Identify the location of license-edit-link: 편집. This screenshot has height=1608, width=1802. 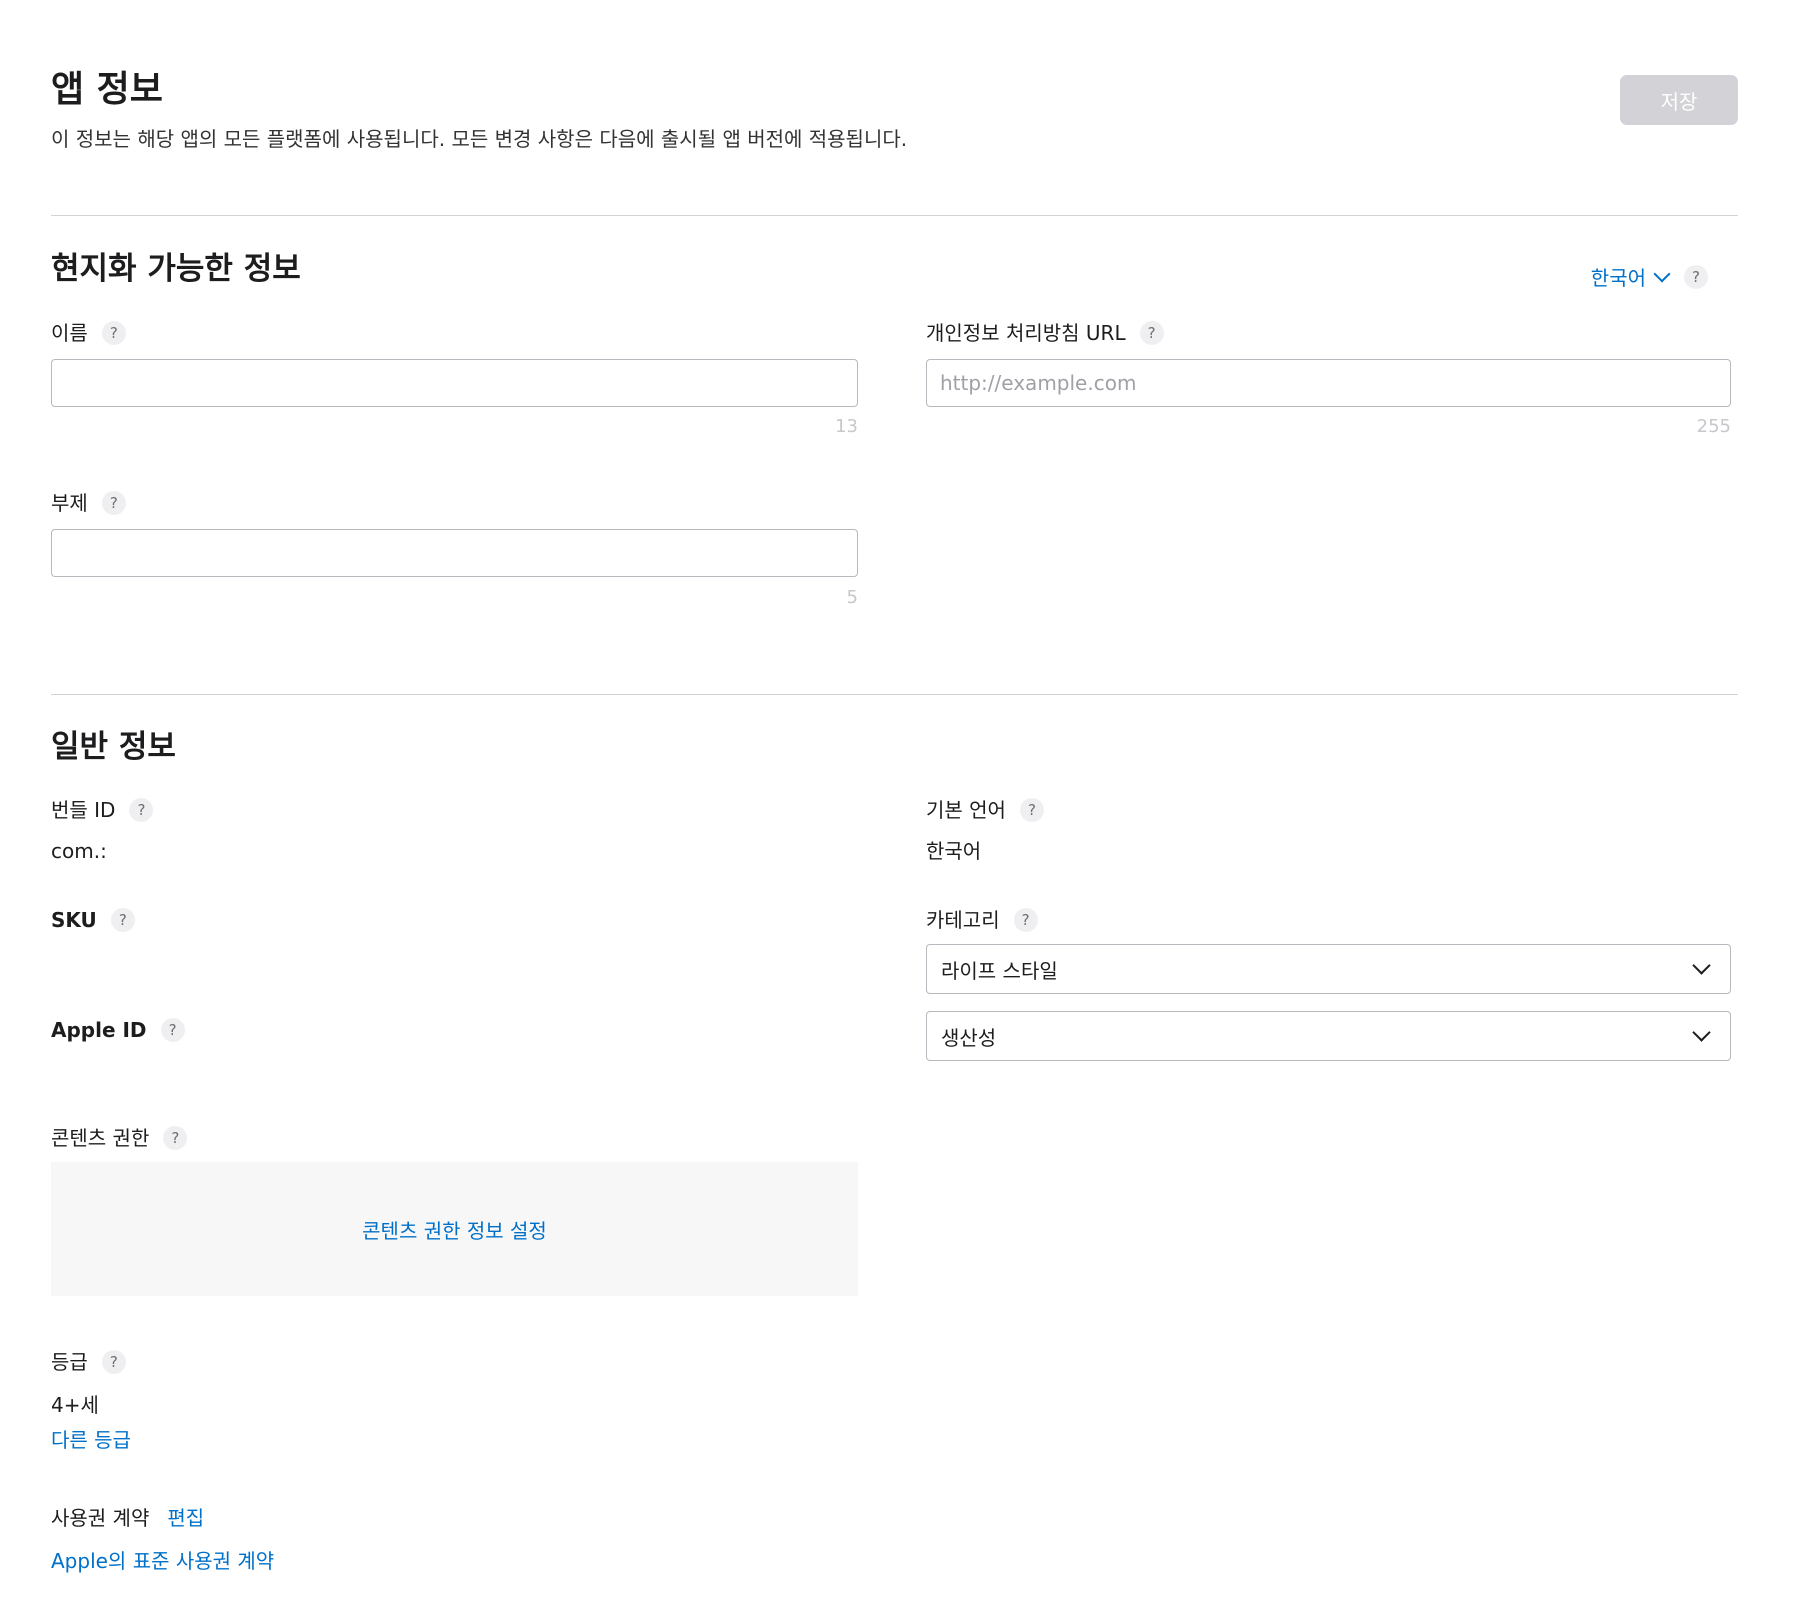
(185, 1518).